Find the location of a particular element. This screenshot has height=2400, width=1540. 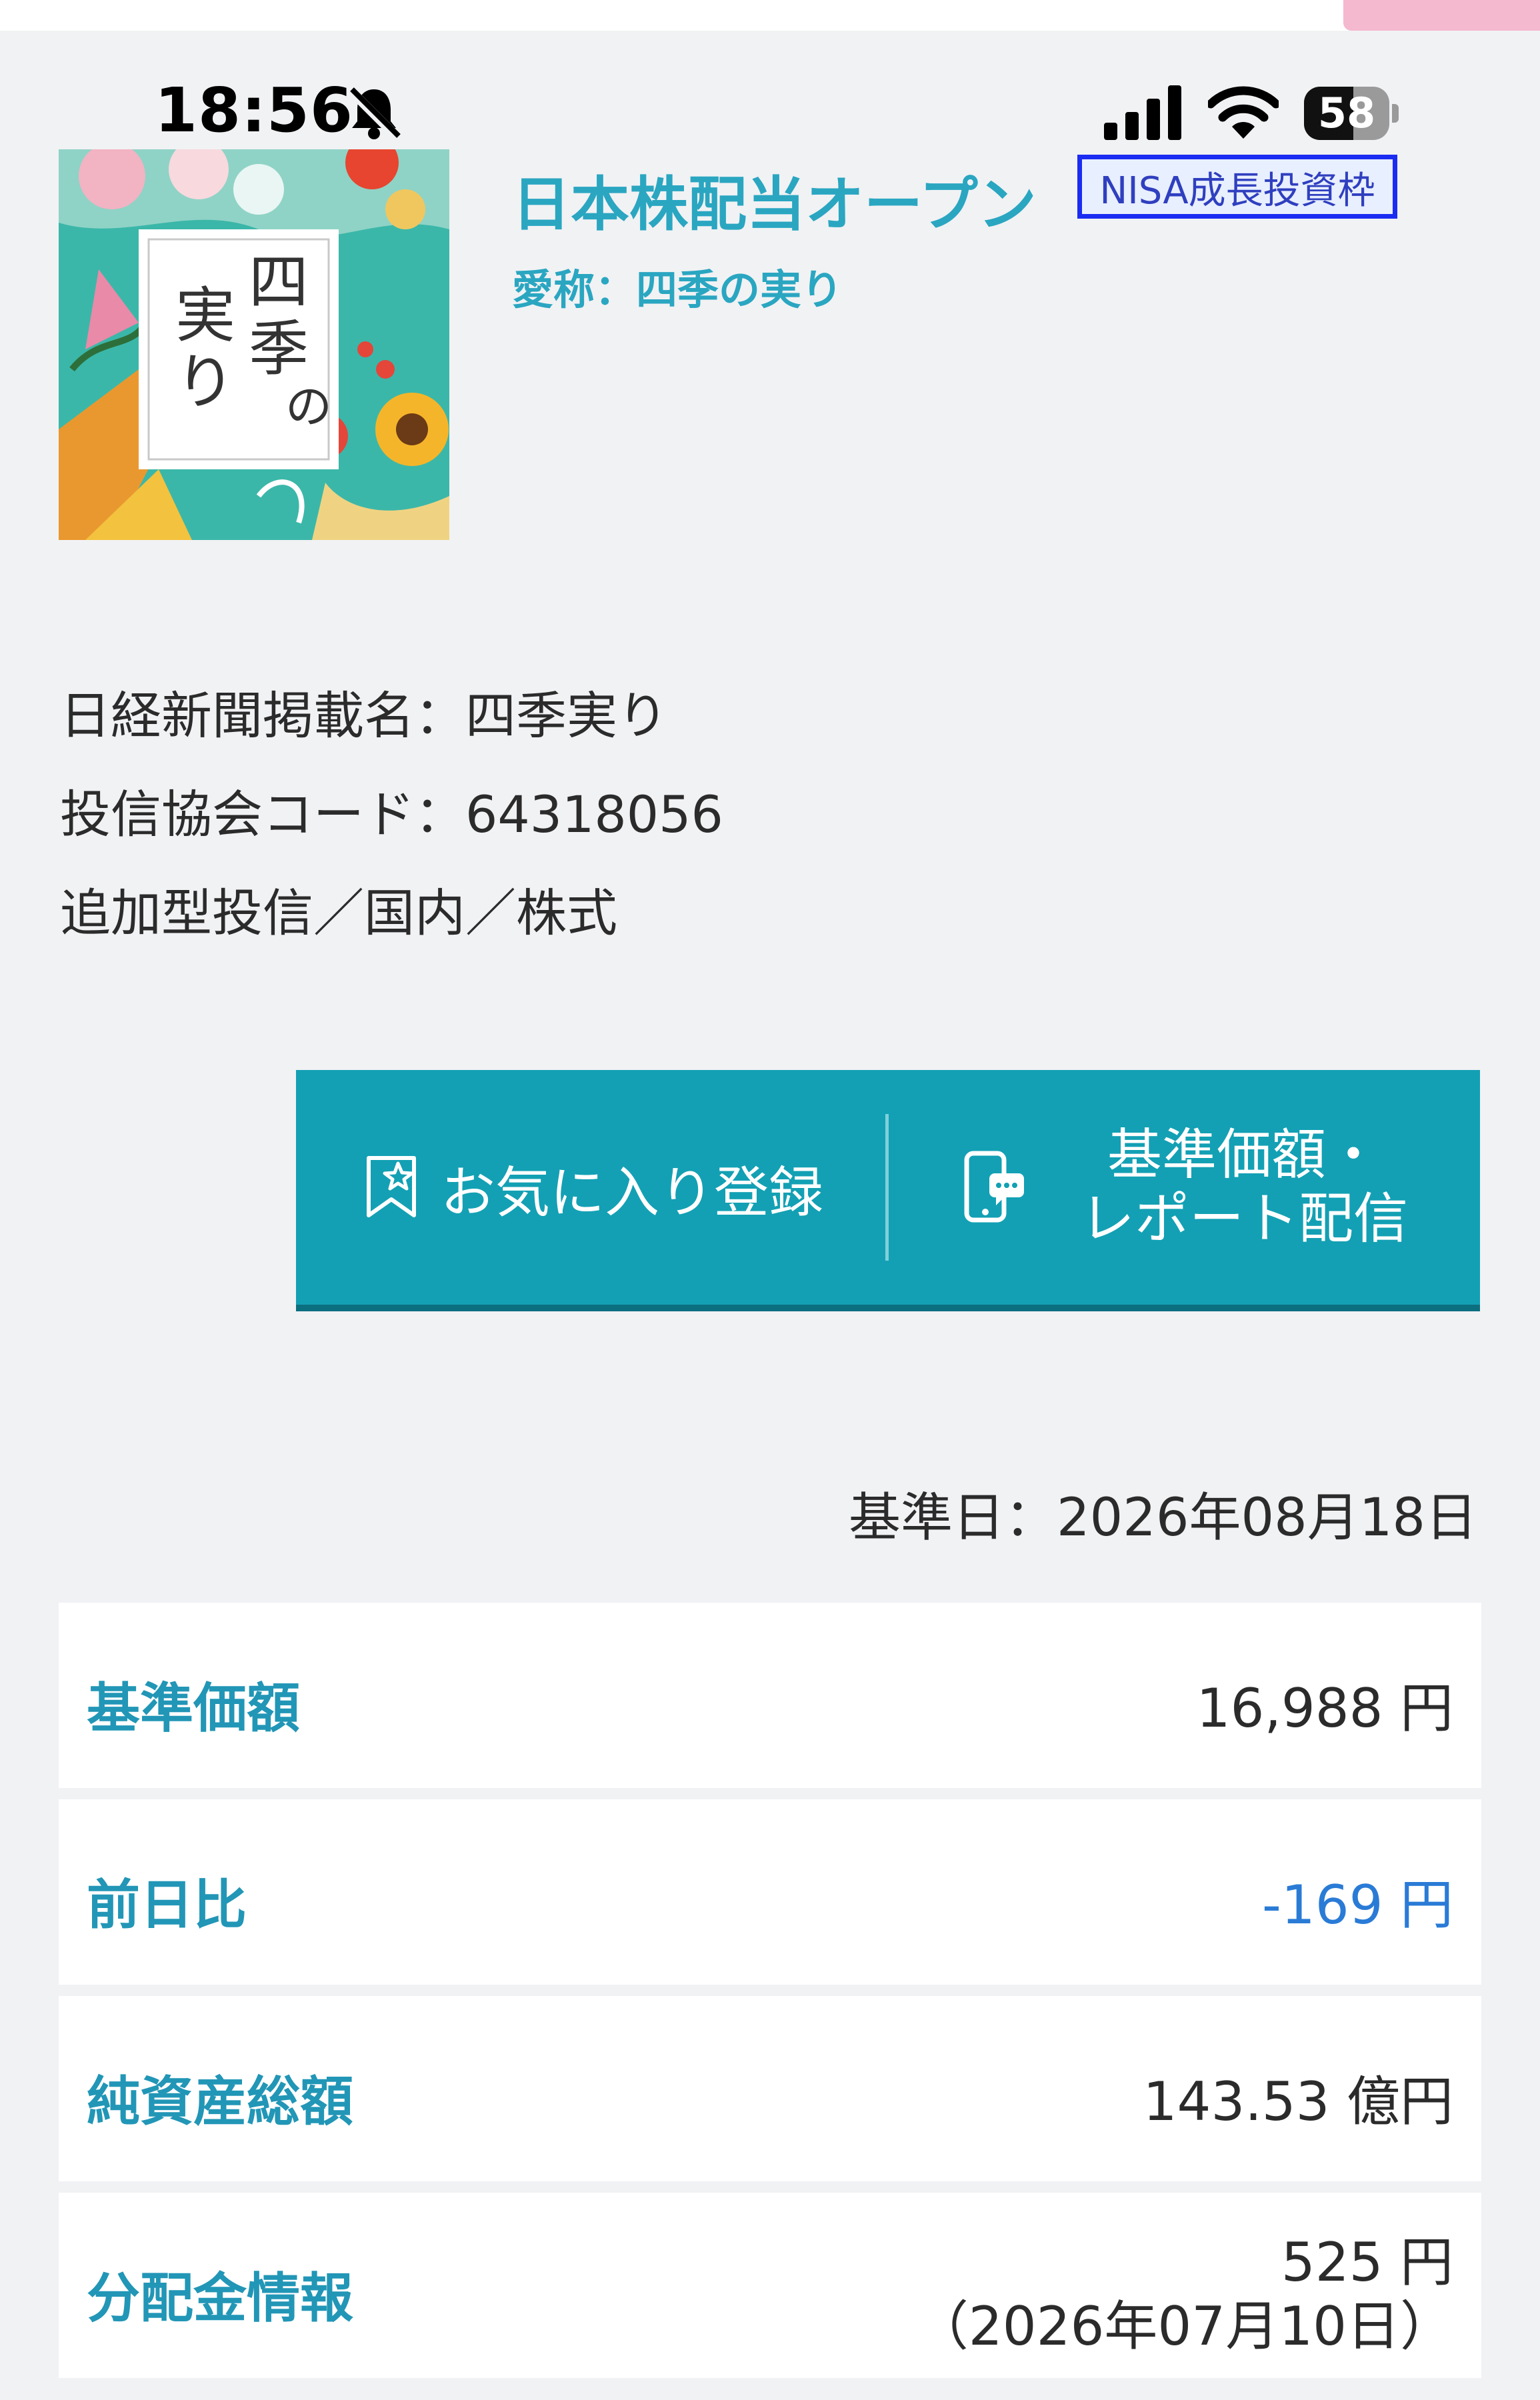

fund-nickname: 愛称：四季の実り is located at coordinates (677, 289).